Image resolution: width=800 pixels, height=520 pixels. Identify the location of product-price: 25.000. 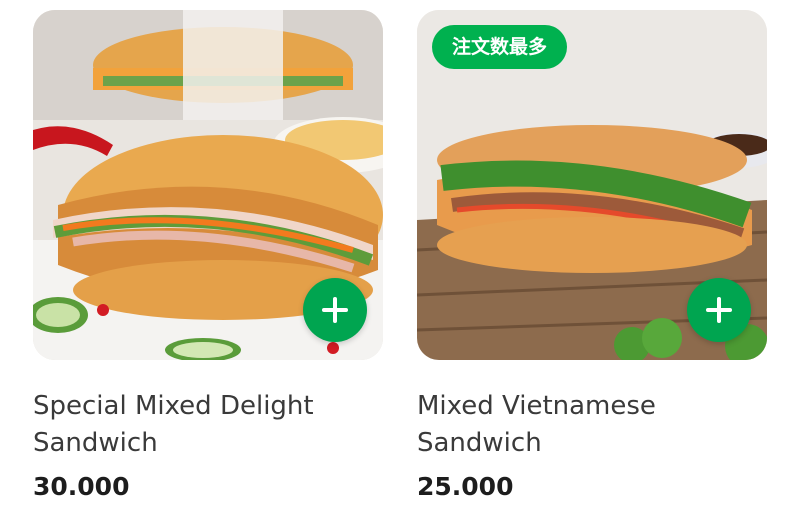
(465, 486).